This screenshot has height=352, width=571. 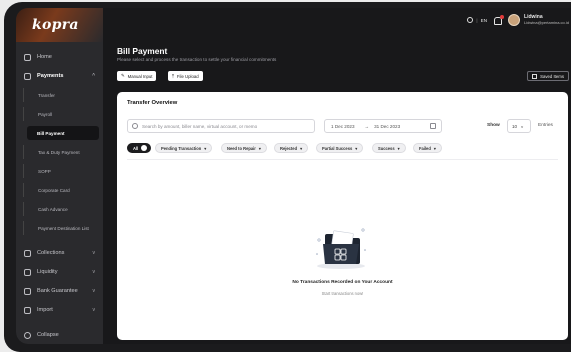 I want to click on sidebar-subitem-tax-duty-payment: Tax & Duty Payment, so click(x=60, y=152).